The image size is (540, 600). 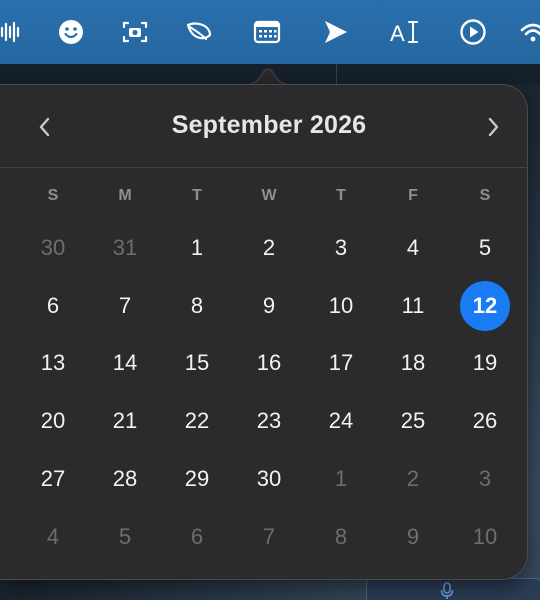 I want to click on calendar-day: 17, so click(x=341, y=363).